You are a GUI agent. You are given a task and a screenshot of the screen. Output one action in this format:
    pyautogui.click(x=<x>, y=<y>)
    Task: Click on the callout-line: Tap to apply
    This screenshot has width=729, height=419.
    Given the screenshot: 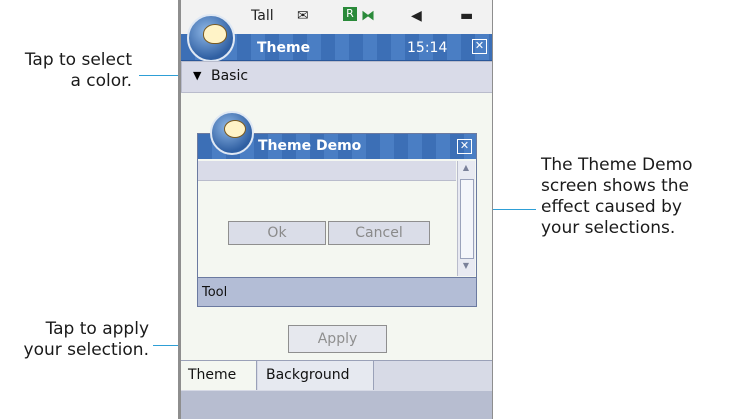 What is the action you would take?
    pyautogui.click(x=97, y=329)
    